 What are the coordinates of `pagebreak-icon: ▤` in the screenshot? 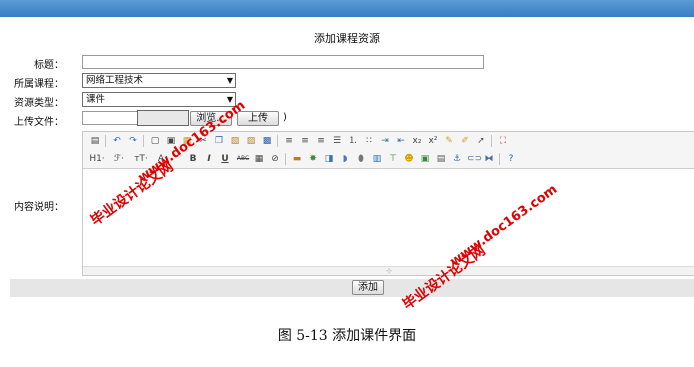 It's located at (441, 159).